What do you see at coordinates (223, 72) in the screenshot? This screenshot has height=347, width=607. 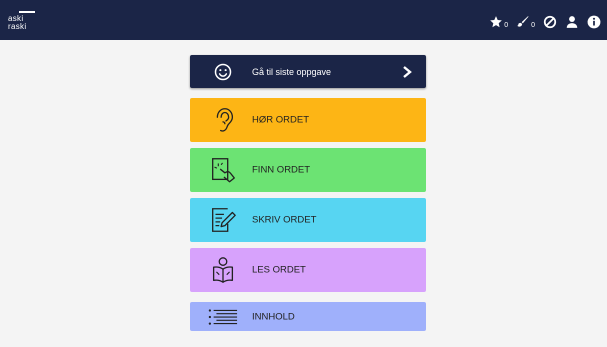 I see `smiley-icon` at bounding box center [223, 72].